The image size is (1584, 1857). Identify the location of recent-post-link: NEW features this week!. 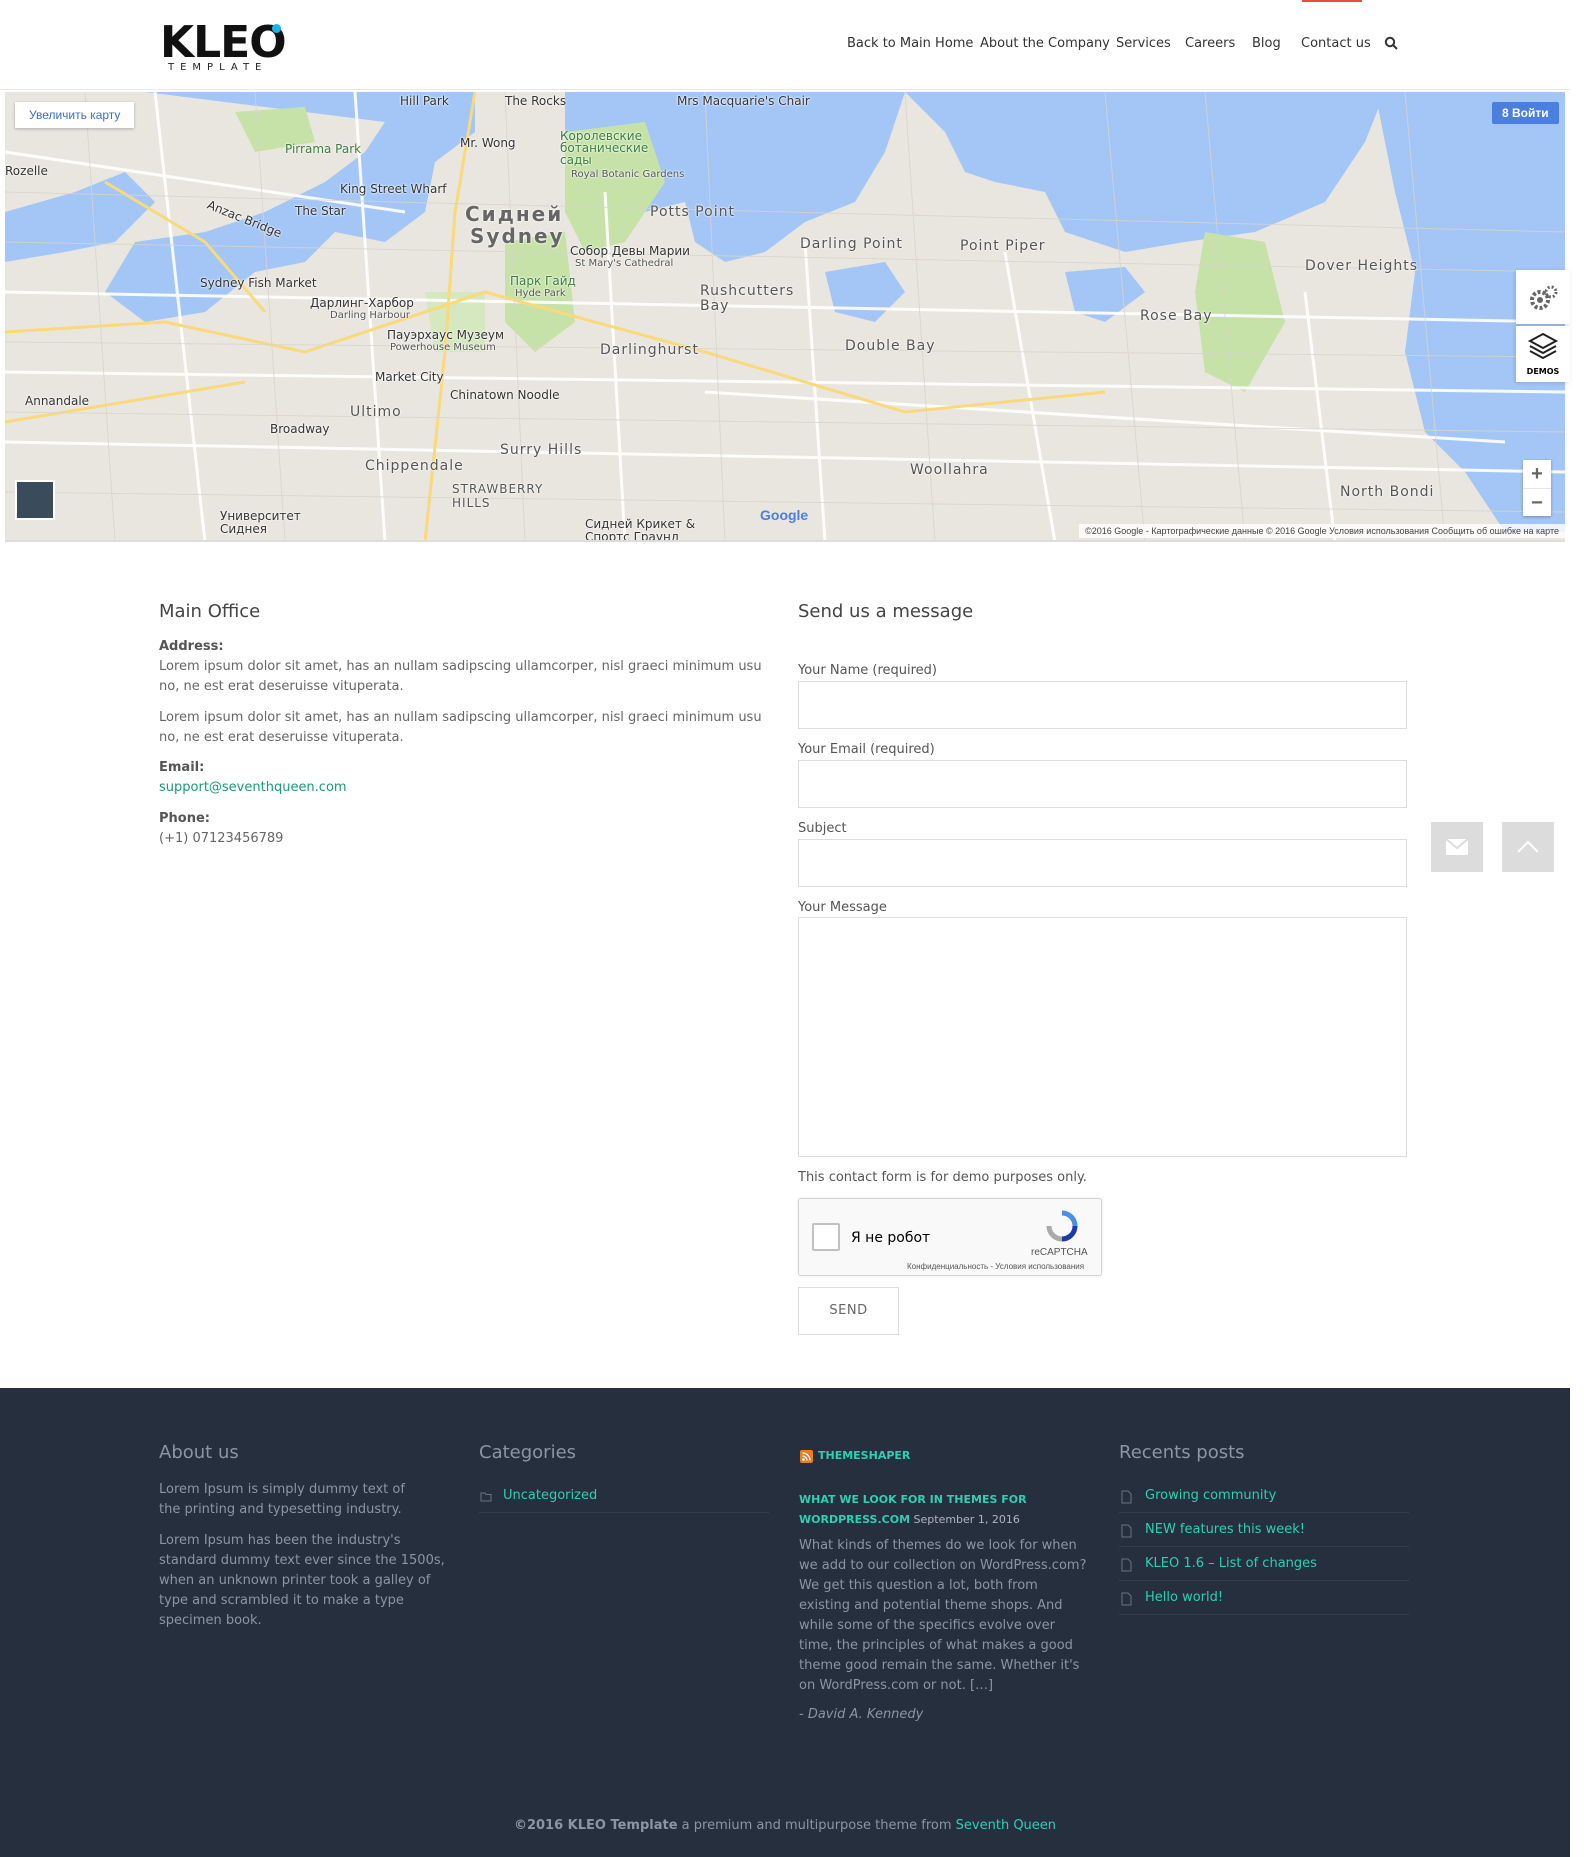
(1225, 1529).